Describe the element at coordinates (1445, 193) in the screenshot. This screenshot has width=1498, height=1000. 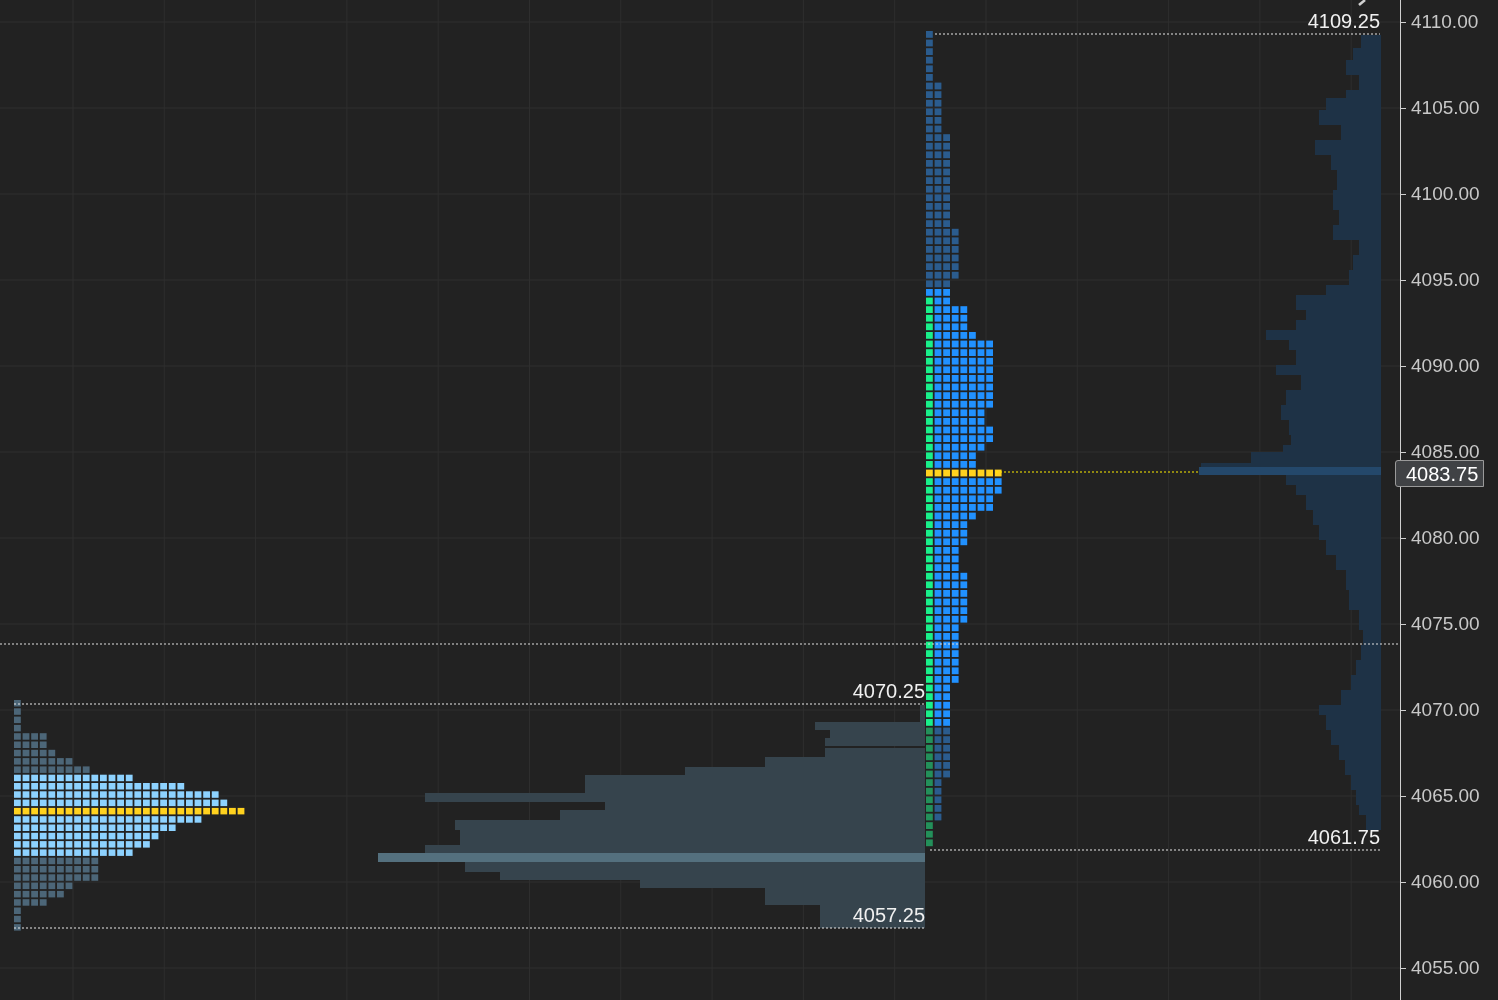
I see `axis-label: 4100.00` at that location.